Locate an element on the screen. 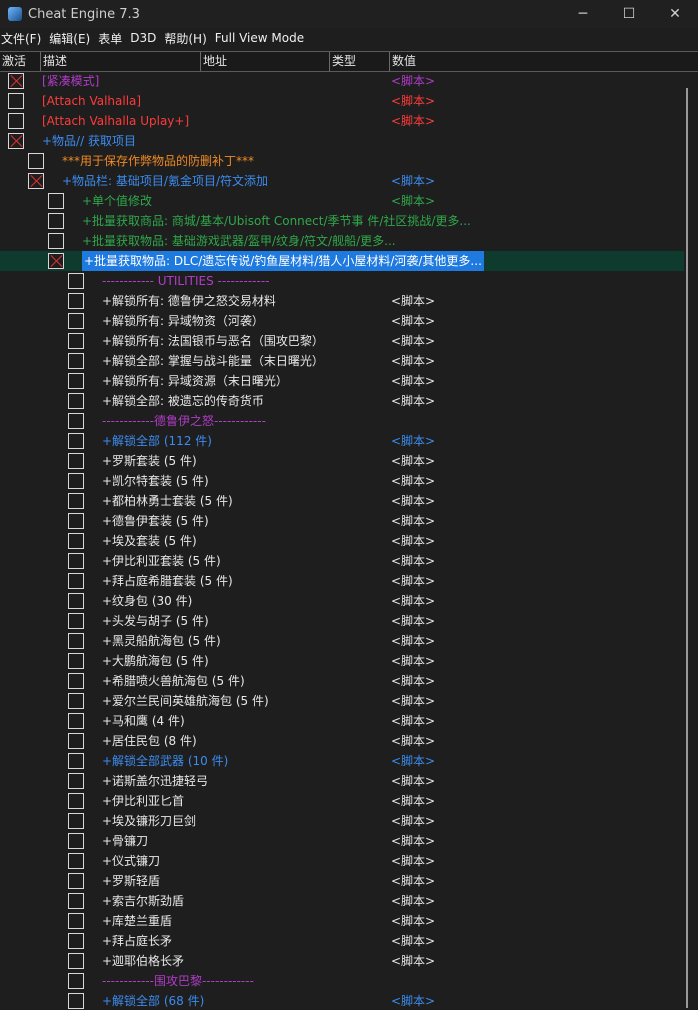  table-row: +迦耶伯格长矛 <脚本> is located at coordinates (342, 961).